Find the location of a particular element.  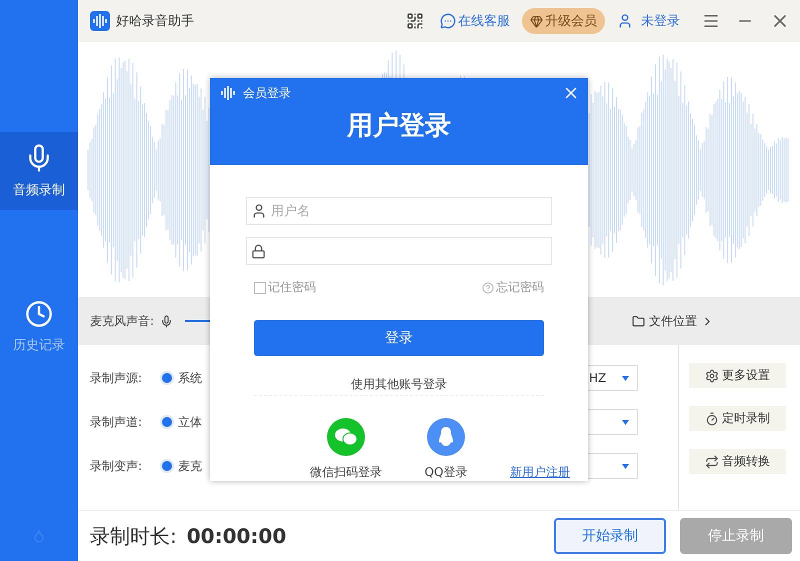

radio-option-label: 系统 is located at coordinates (190, 378).